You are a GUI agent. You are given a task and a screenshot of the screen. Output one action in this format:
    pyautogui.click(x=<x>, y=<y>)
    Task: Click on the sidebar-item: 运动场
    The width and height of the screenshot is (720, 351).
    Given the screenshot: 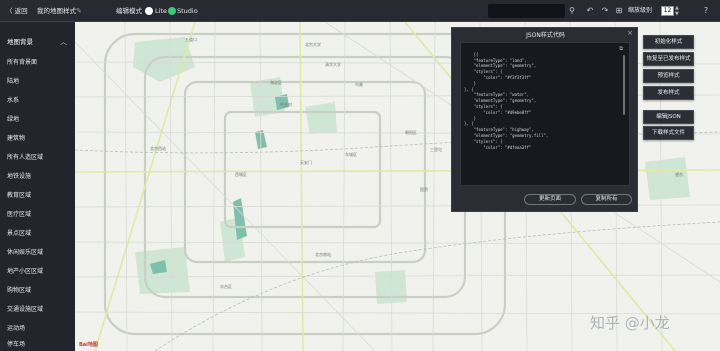 What is the action you would take?
    pyautogui.click(x=37, y=329)
    